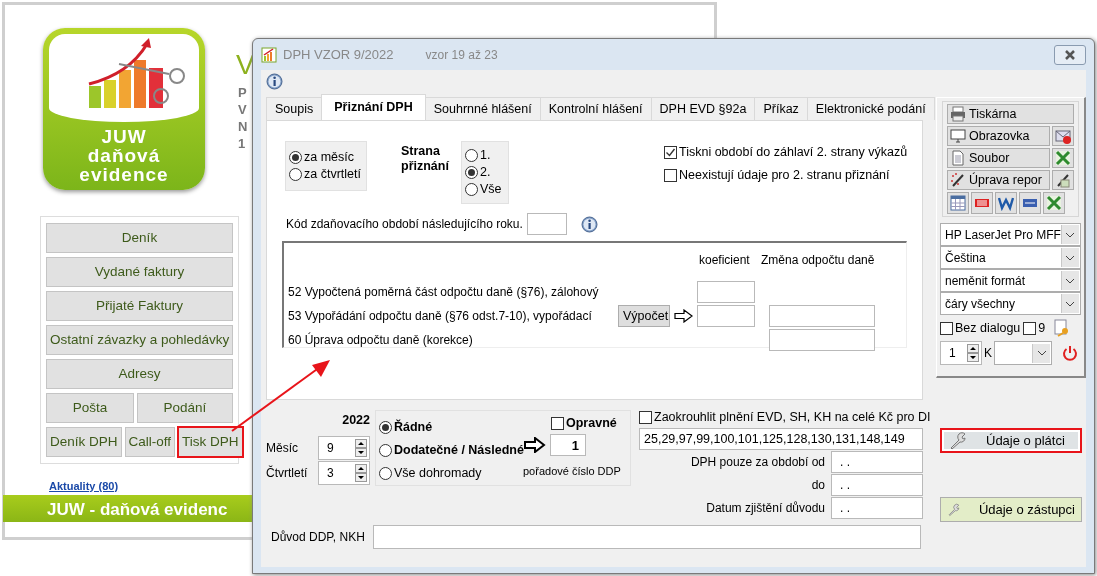  I want to click on key-document-icon, so click(1061, 328).